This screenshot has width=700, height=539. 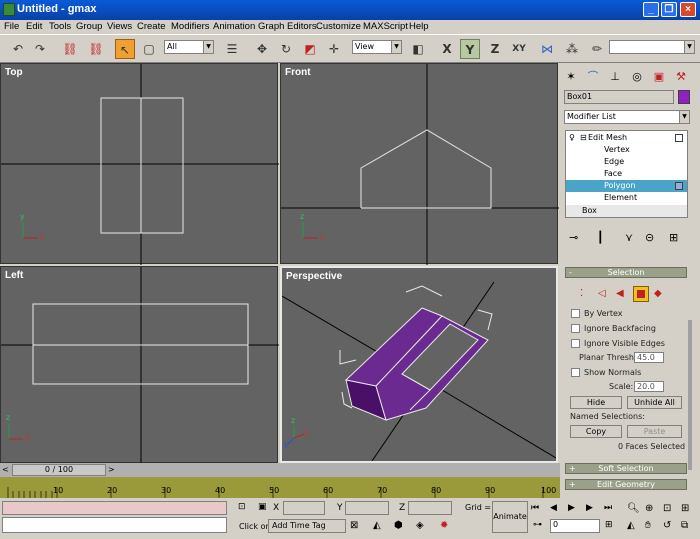 I want to click on viewport-label-top: Top, so click(x=14, y=72).